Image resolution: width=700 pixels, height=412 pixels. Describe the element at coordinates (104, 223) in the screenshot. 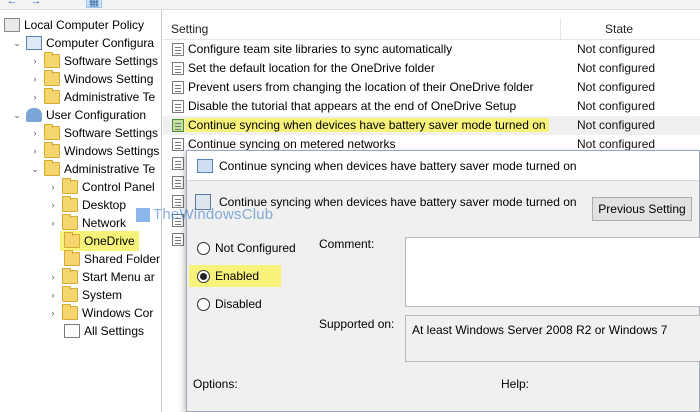

I see `tree-item-label: Network` at that location.